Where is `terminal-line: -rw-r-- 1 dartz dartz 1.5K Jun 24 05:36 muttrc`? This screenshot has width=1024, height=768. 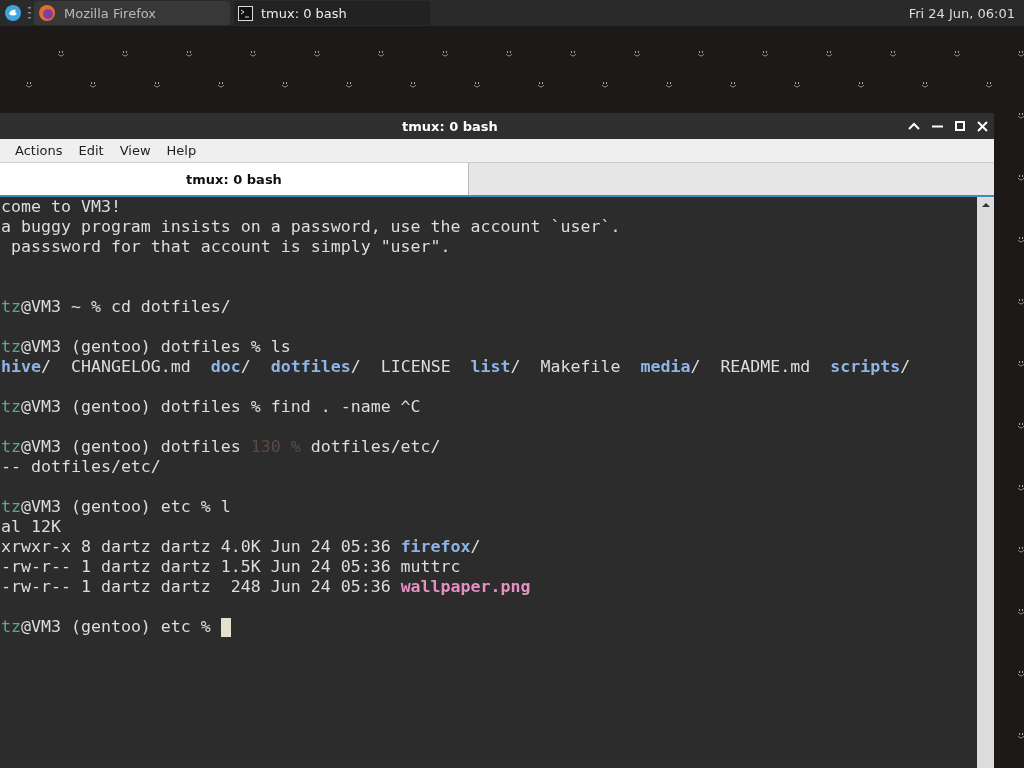 terminal-line: -rw-r-- 1 dartz dartz 1.5K Jun 24 05:36 muttrc is located at coordinates (231, 567).